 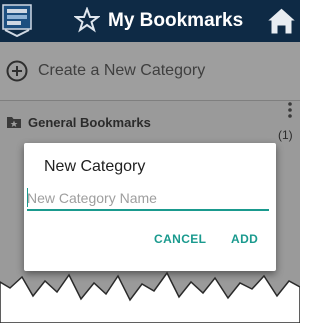 I want to click on category-count: (1), so click(x=285, y=135).